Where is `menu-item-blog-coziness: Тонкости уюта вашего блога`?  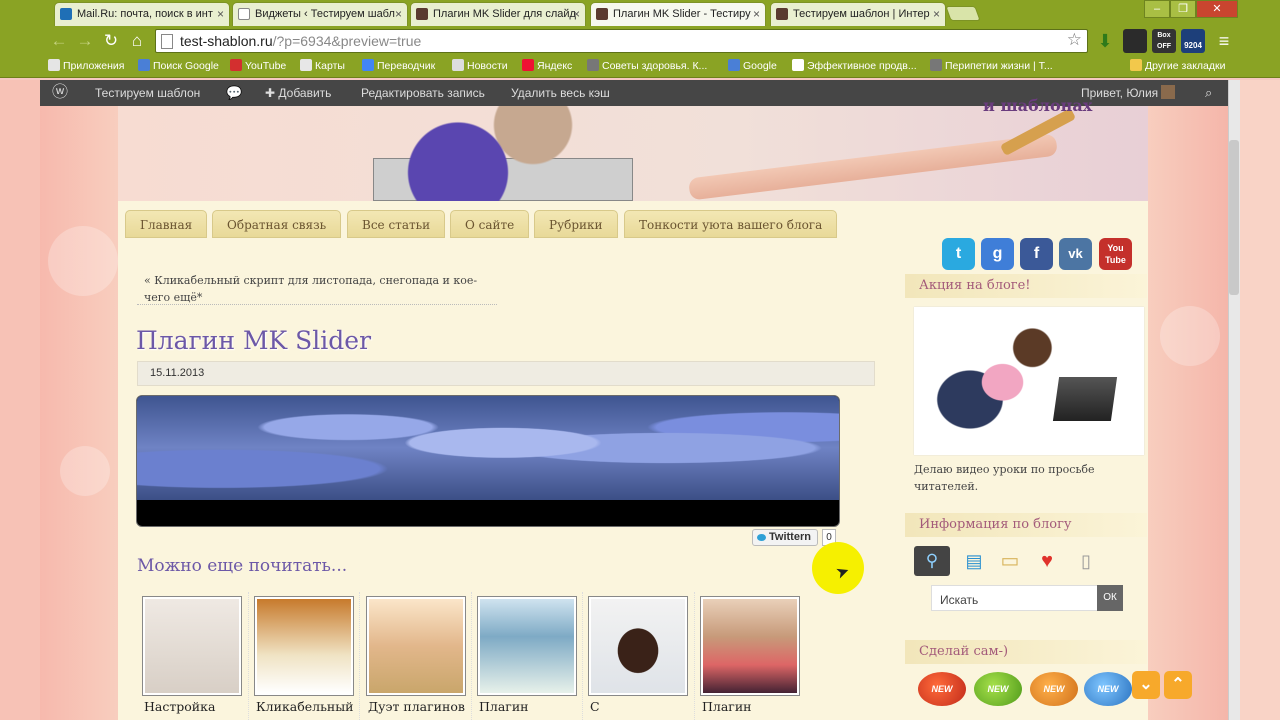 menu-item-blog-coziness: Тонкости уюта вашего блога is located at coordinates (731, 224).